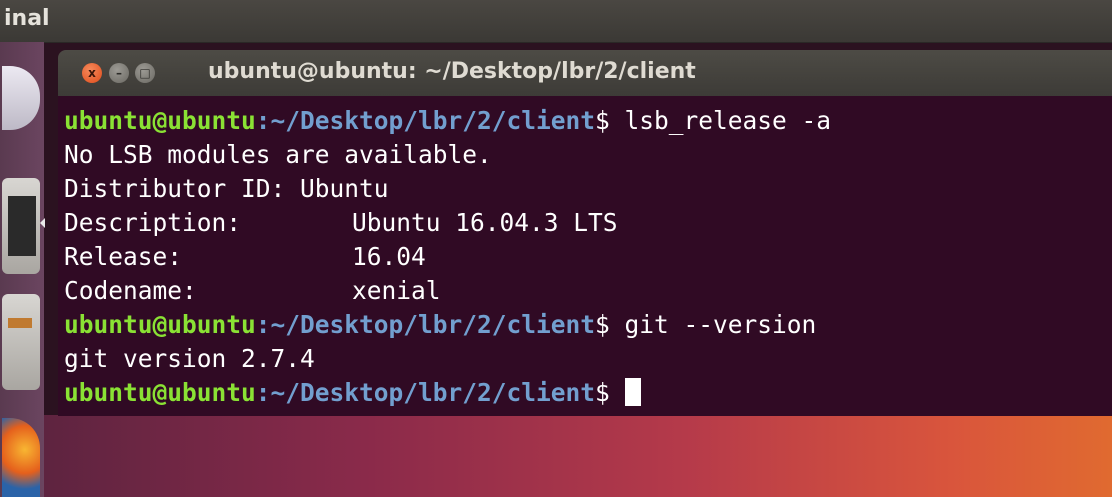  What do you see at coordinates (175, 188) in the screenshot?
I see `output-key: Distributor ID:` at bounding box center [175, 188].